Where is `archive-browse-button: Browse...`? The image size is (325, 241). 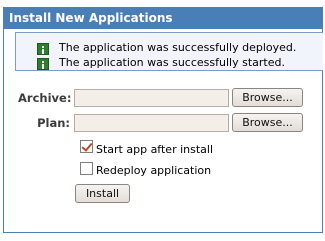
archive-browse-button: Browse... is located at coordinates (267, 97).